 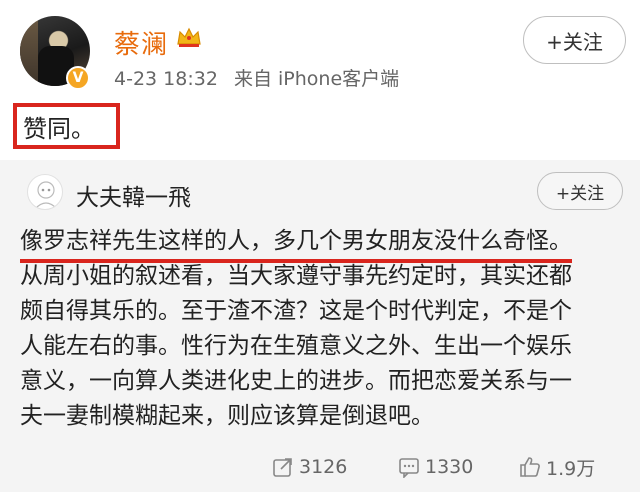 I want to click on post-meta: 4-23 18:32 来自 iPhone客户端, so click(x=256, y=77).